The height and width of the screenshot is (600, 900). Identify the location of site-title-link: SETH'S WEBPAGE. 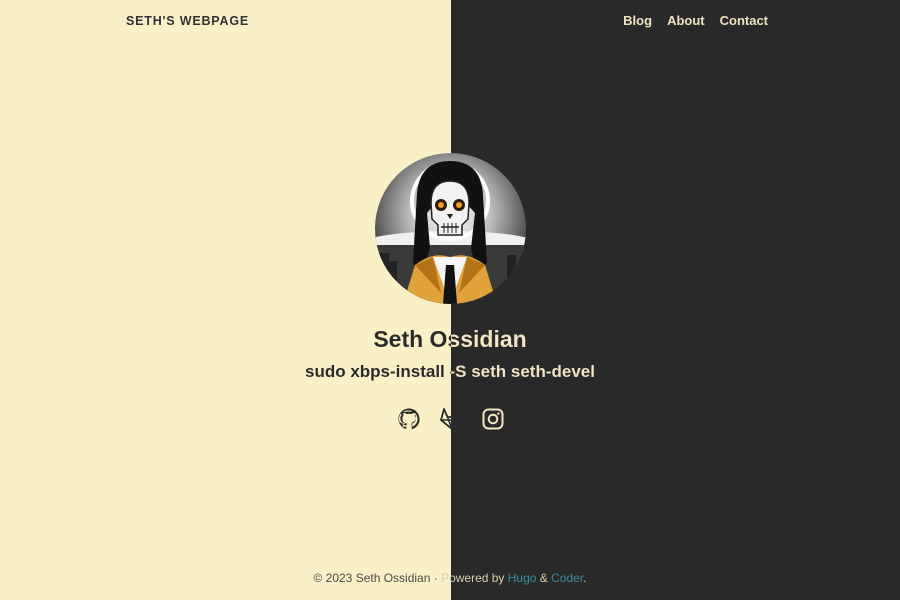
(187, 21).